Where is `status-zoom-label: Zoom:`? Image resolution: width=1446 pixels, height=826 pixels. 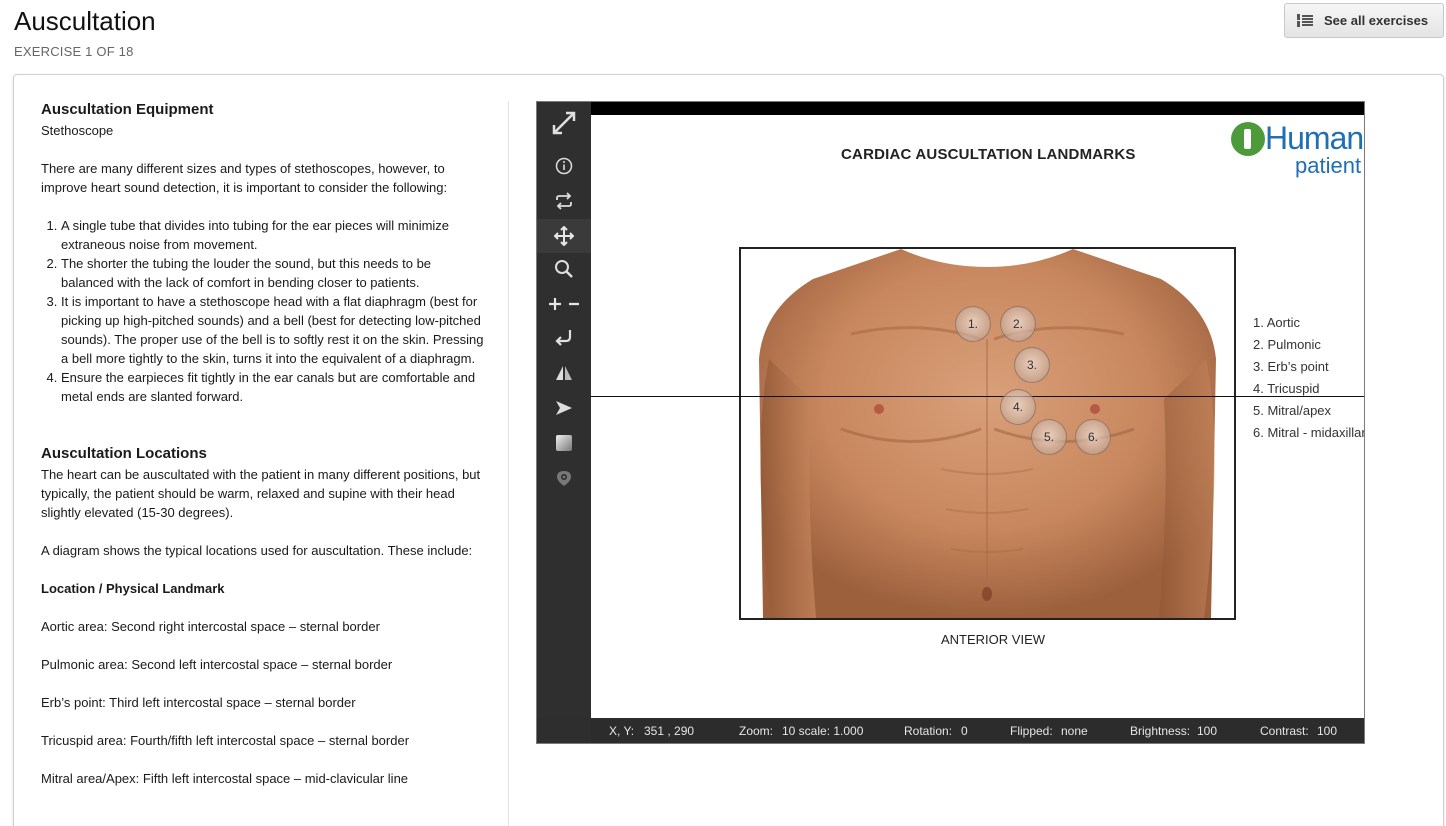
status-zoom-label: Zoom: is located at coordinates (756, 730).